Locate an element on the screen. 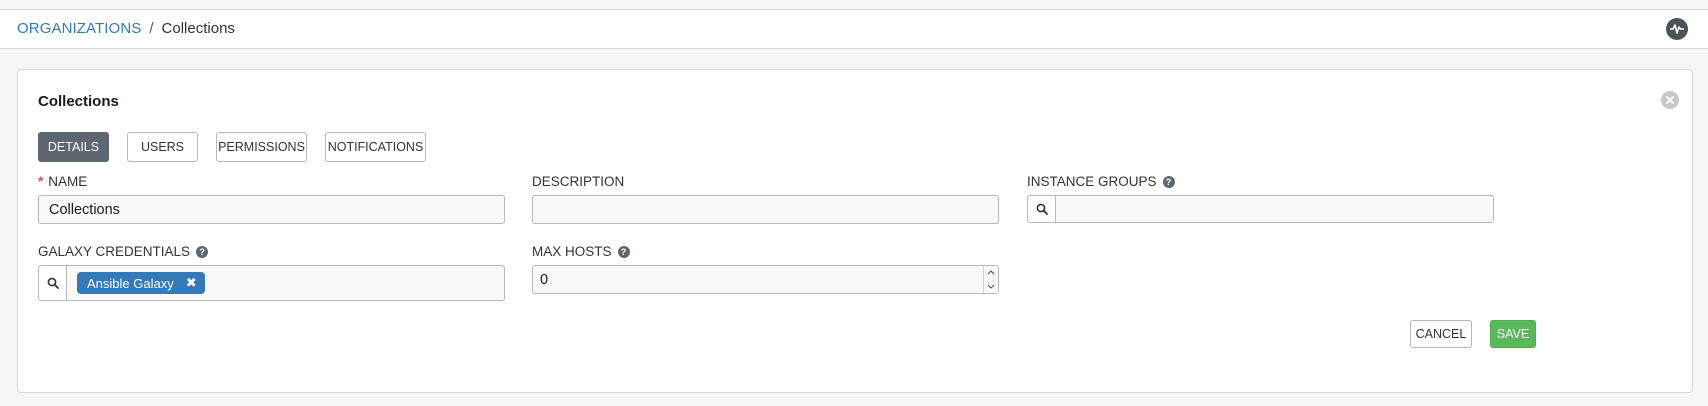 The width and height of the screenshot is (1708, 406). galaxy-credentials-field: Ansible Galaxy ✖ is located at coordinates (285, 283).